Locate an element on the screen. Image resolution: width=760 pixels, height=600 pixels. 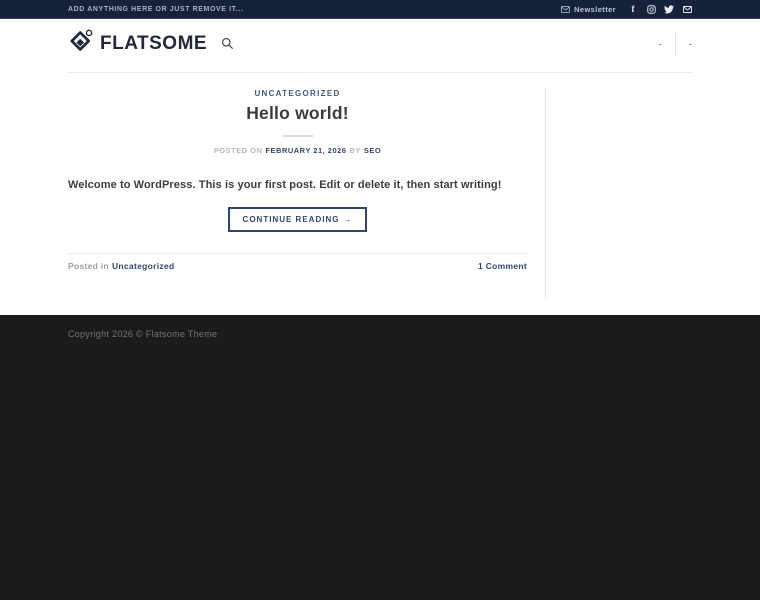
instagram-icon is located at coordinates (651, 9).